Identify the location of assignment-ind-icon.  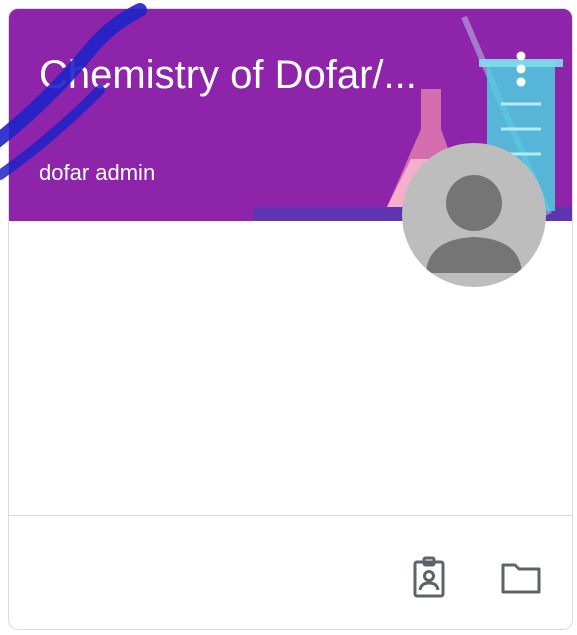
(429, 577).